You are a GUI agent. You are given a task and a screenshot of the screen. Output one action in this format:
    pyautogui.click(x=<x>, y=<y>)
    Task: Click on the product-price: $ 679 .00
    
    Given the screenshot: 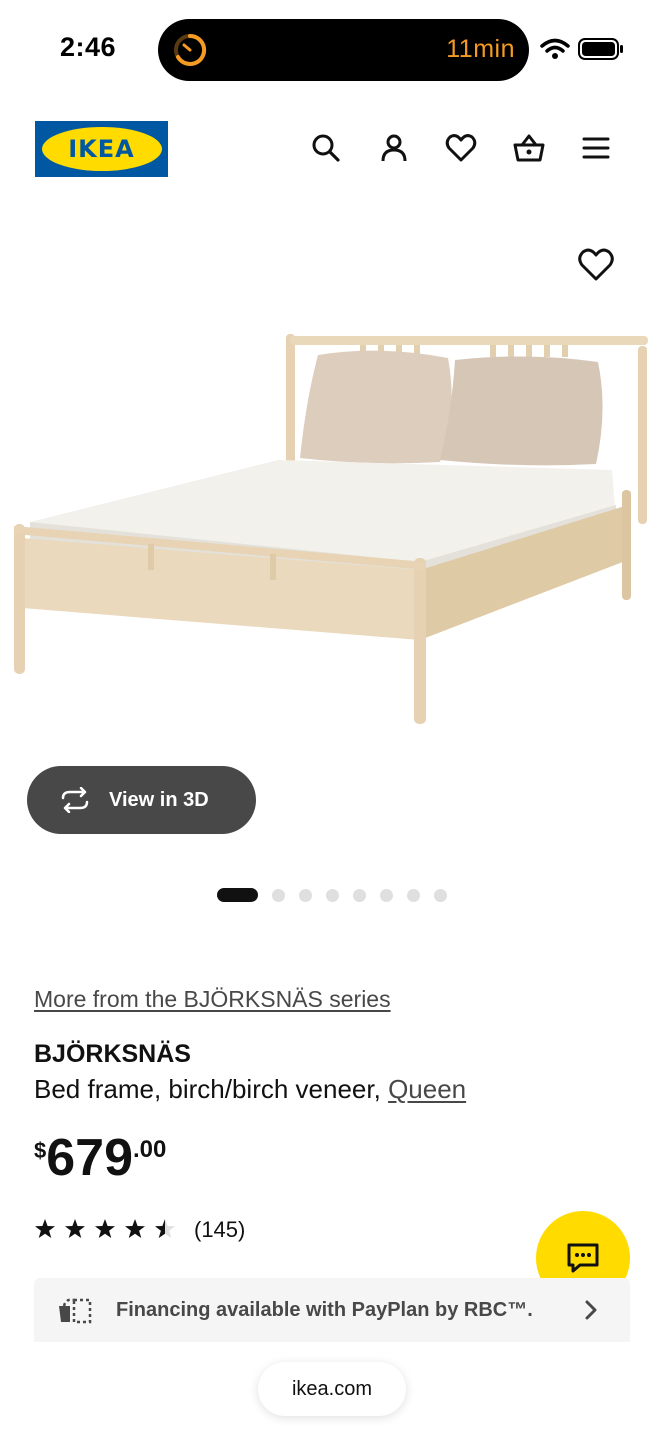 What is the action you would take?
    pyautogui.click(x=100, y=1158)
    